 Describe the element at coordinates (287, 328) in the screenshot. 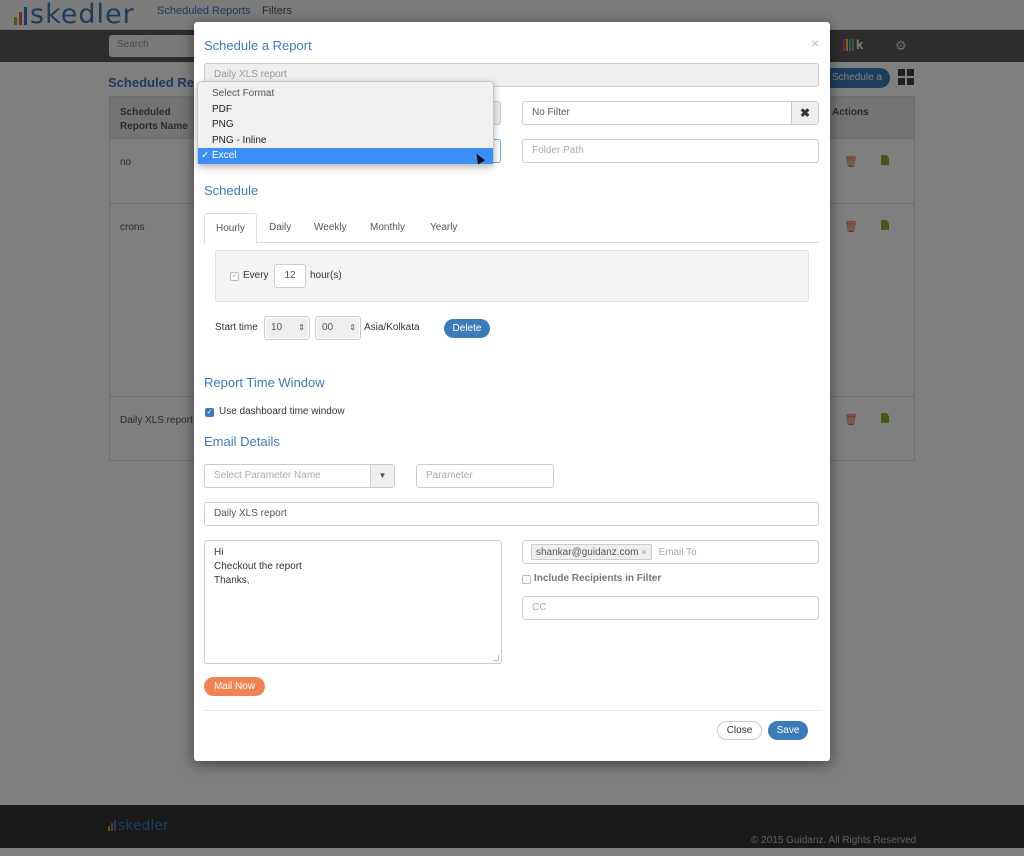

I see `start-hour-select: 10 ⇕` at that location.